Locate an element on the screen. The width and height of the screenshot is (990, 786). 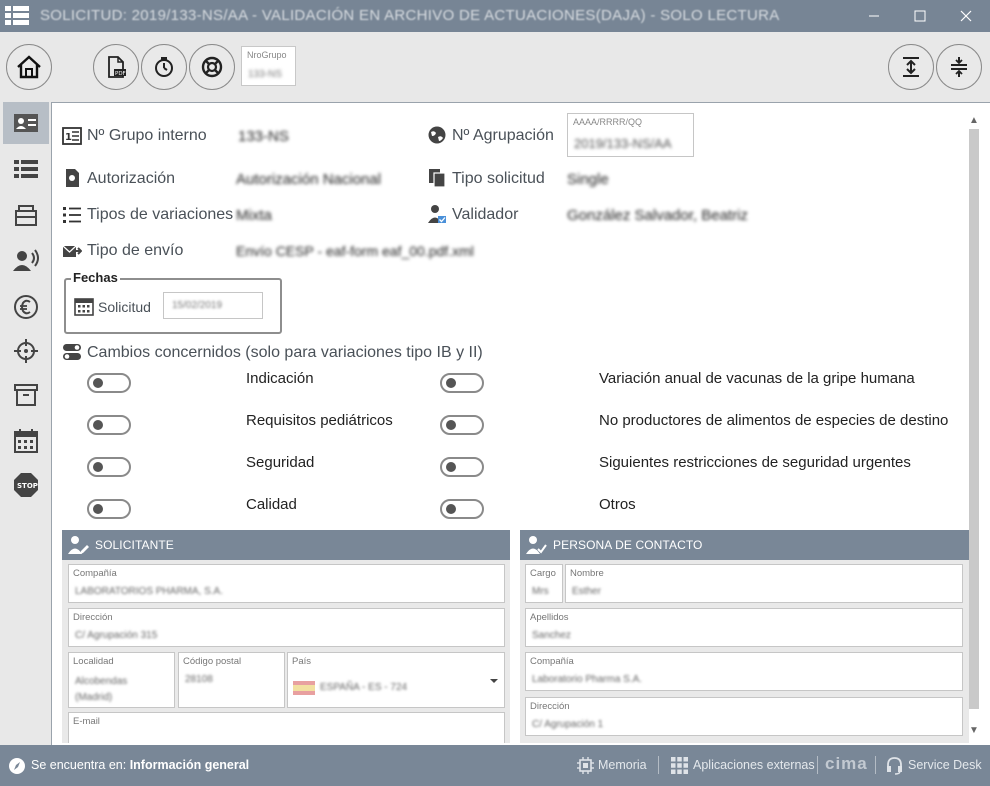
toggle-restricciones-urgentes is located at coordinates (462, 467).